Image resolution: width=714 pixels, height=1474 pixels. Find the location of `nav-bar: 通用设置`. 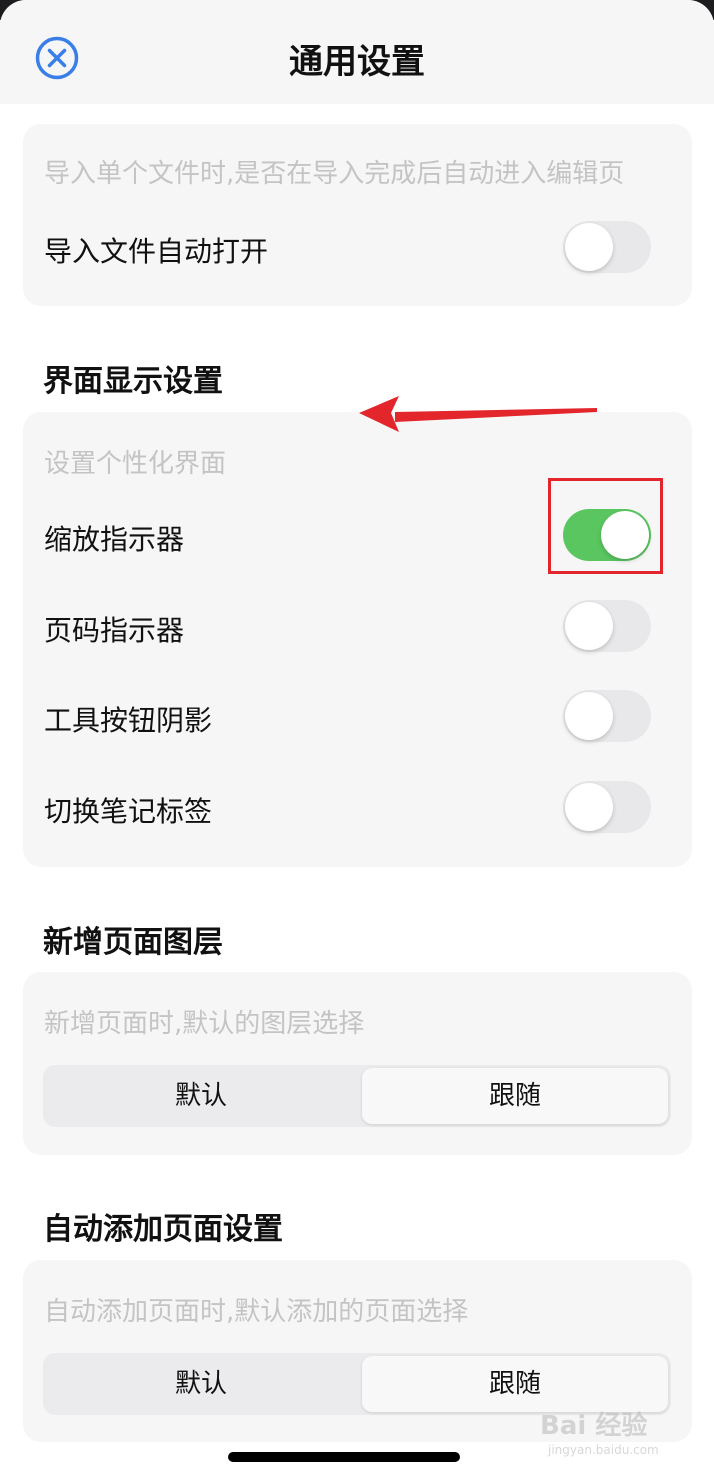

nav-bar: 通用设置 is located at coordinates (357, 52).